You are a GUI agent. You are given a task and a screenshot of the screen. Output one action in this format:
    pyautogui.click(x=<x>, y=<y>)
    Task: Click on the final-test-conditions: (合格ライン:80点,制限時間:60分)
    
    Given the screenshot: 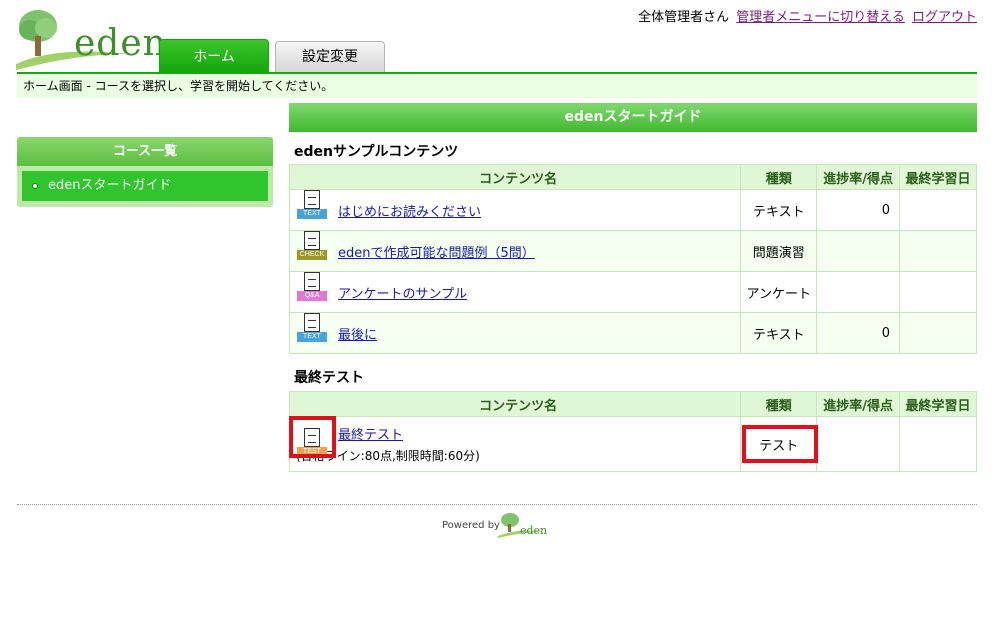 What is the action you would take?
    pyautogui.click(x=388, y=456)
    